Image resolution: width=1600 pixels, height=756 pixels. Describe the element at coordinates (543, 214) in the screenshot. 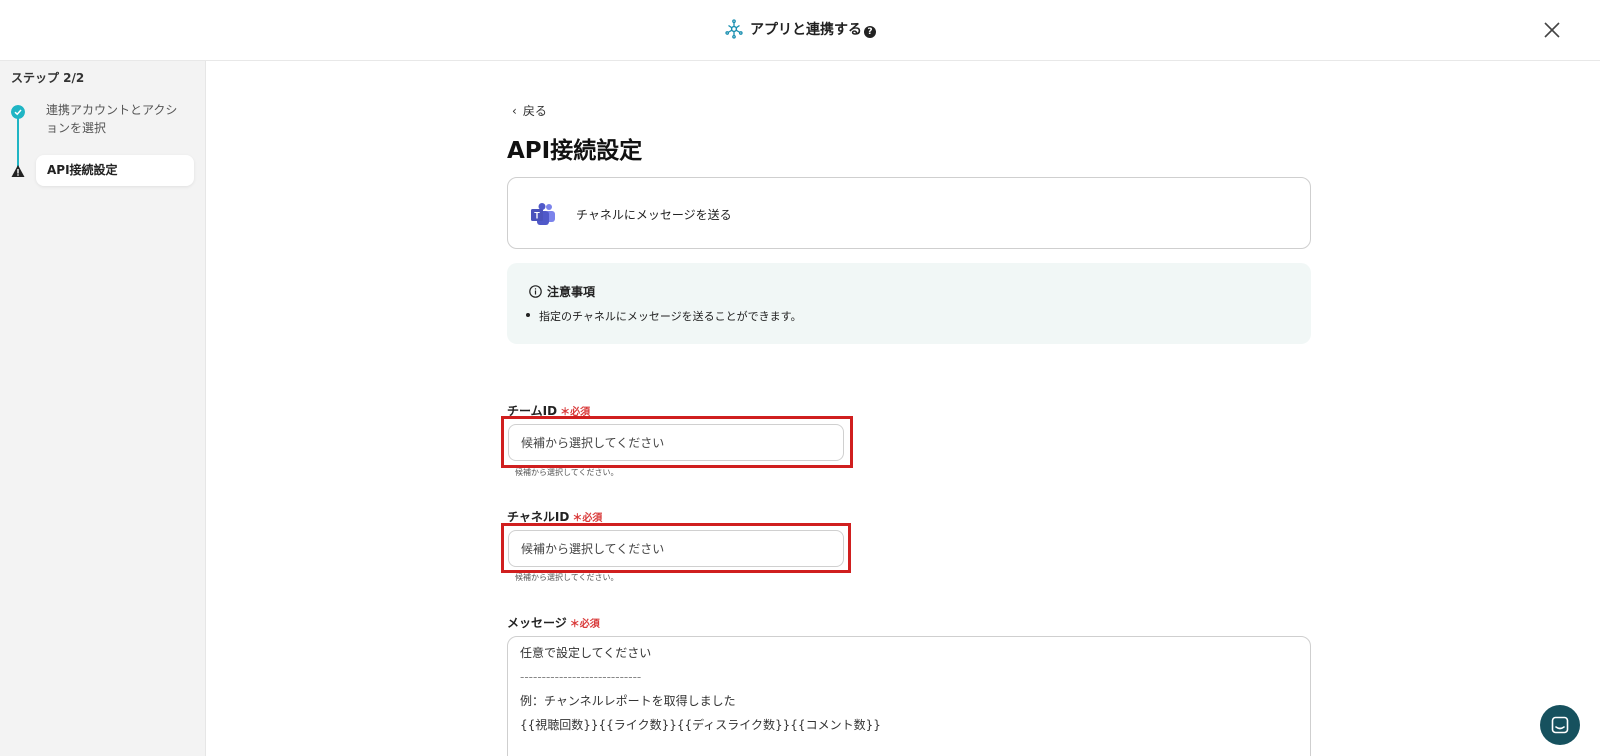

I see `teams-icon: T` at that location.